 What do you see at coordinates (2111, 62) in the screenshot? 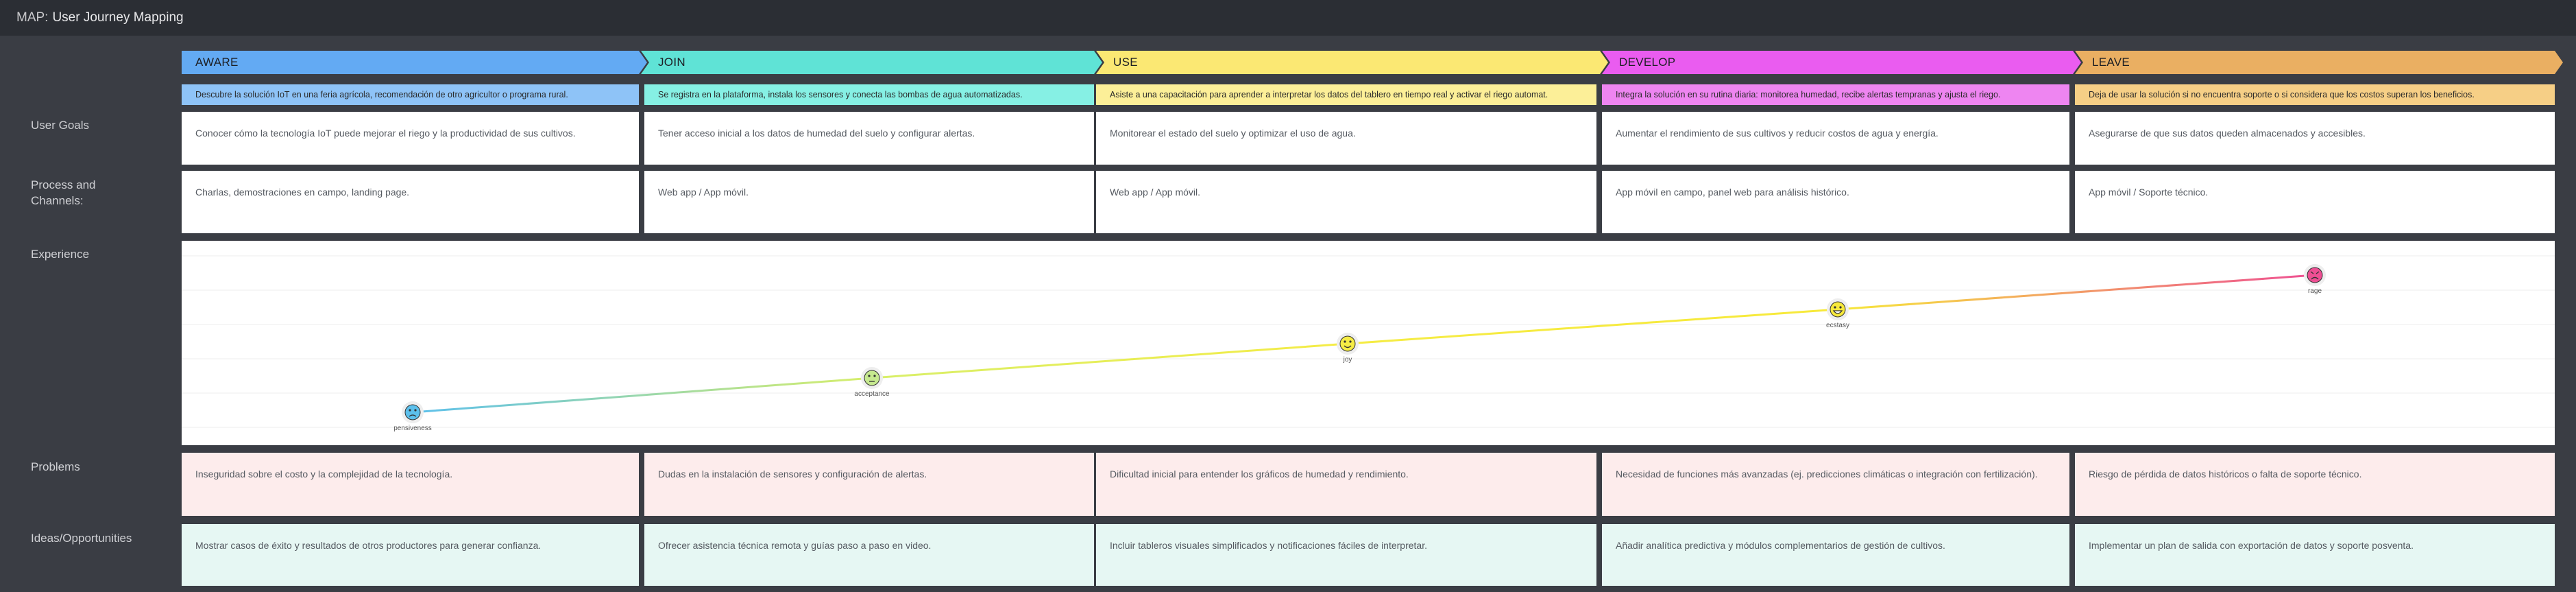
I see `stage-label-leave: LEAVE` at bounding box center [2111, 62].